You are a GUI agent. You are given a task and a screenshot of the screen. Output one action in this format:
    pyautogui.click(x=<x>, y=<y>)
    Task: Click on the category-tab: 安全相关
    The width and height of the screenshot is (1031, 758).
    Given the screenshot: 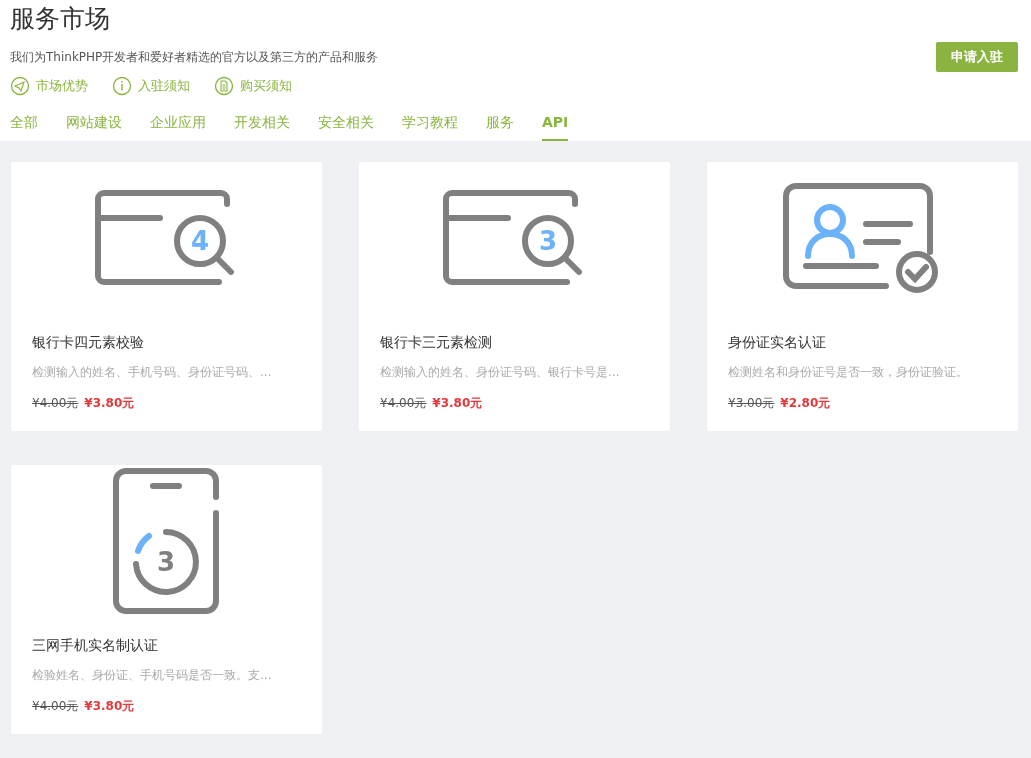 What is the action you would take?
    pyautogui.click(x=346, y=126)
    